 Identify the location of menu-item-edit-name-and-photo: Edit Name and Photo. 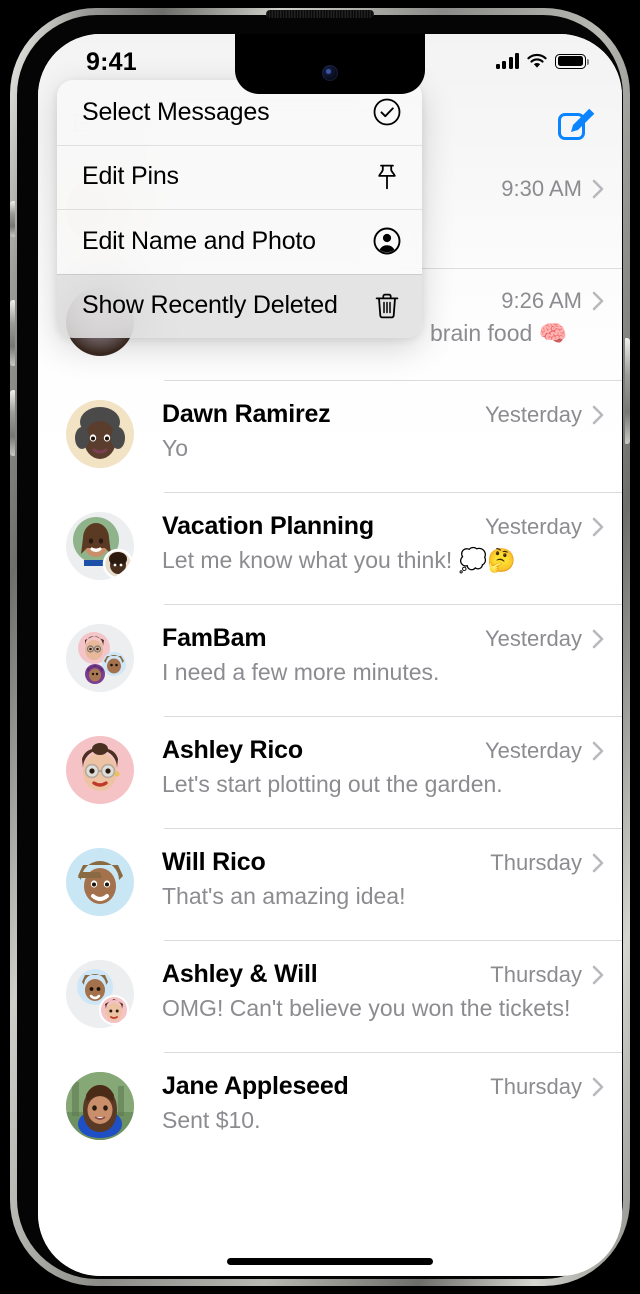
(239, 241).